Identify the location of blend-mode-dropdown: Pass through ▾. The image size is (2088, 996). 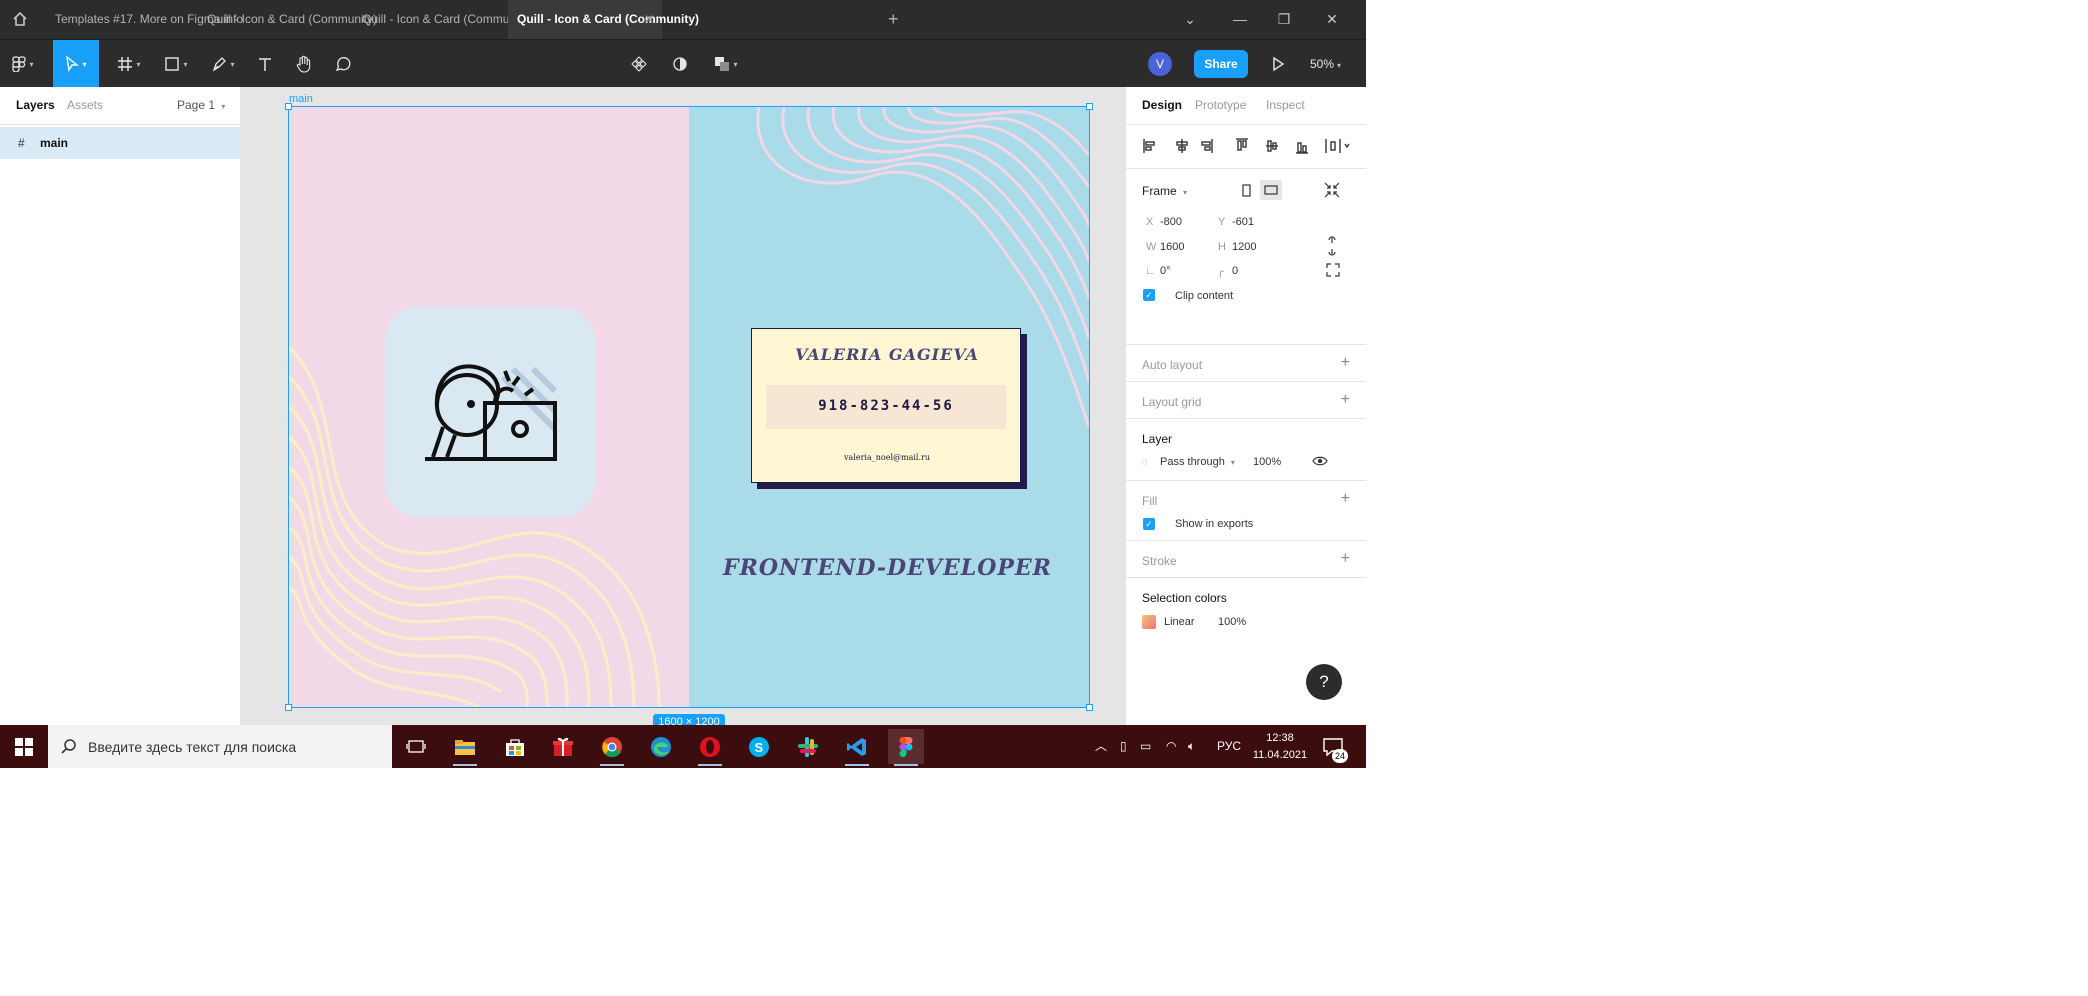
(1197, 462).